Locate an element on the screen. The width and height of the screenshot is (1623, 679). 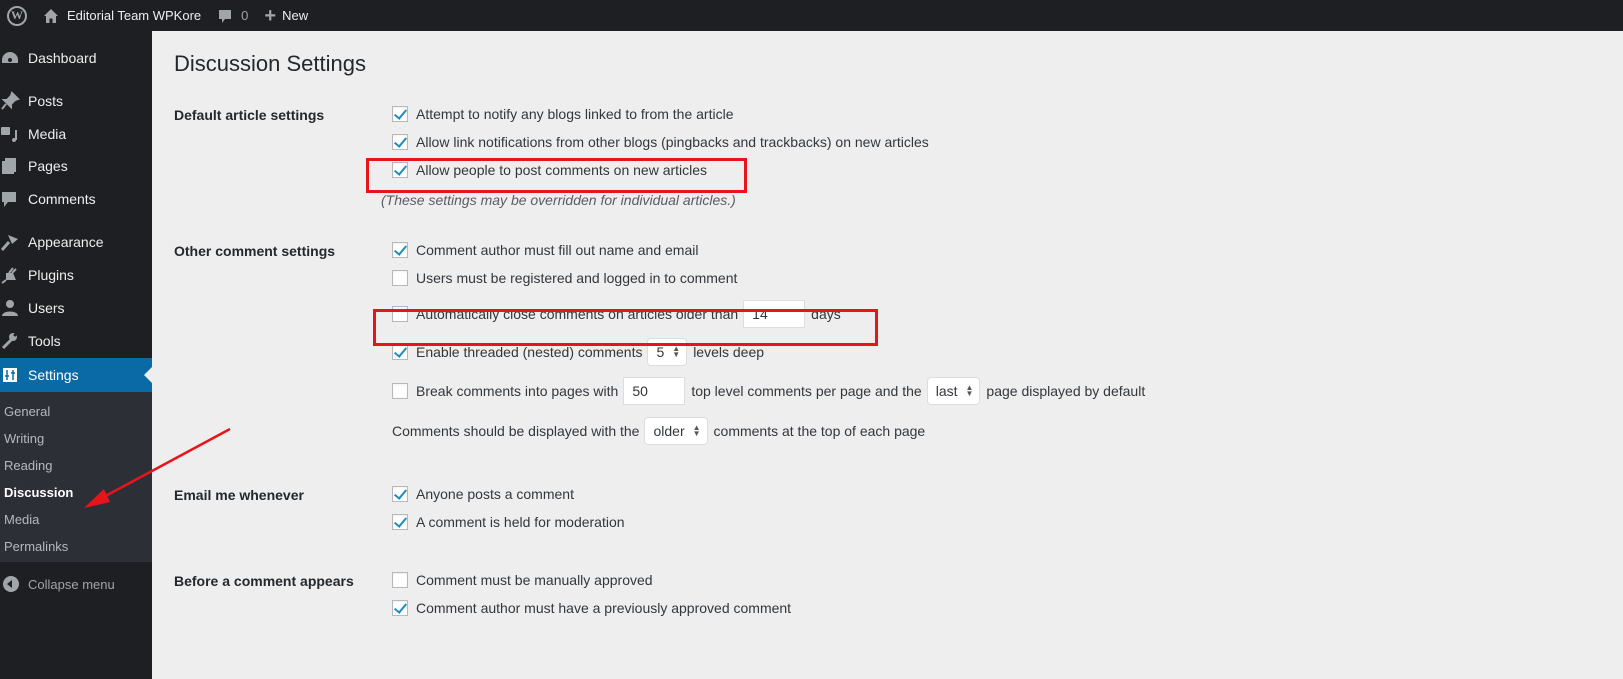
default-page-select: last ▲ ▼ is located at coordinates (953, 391).